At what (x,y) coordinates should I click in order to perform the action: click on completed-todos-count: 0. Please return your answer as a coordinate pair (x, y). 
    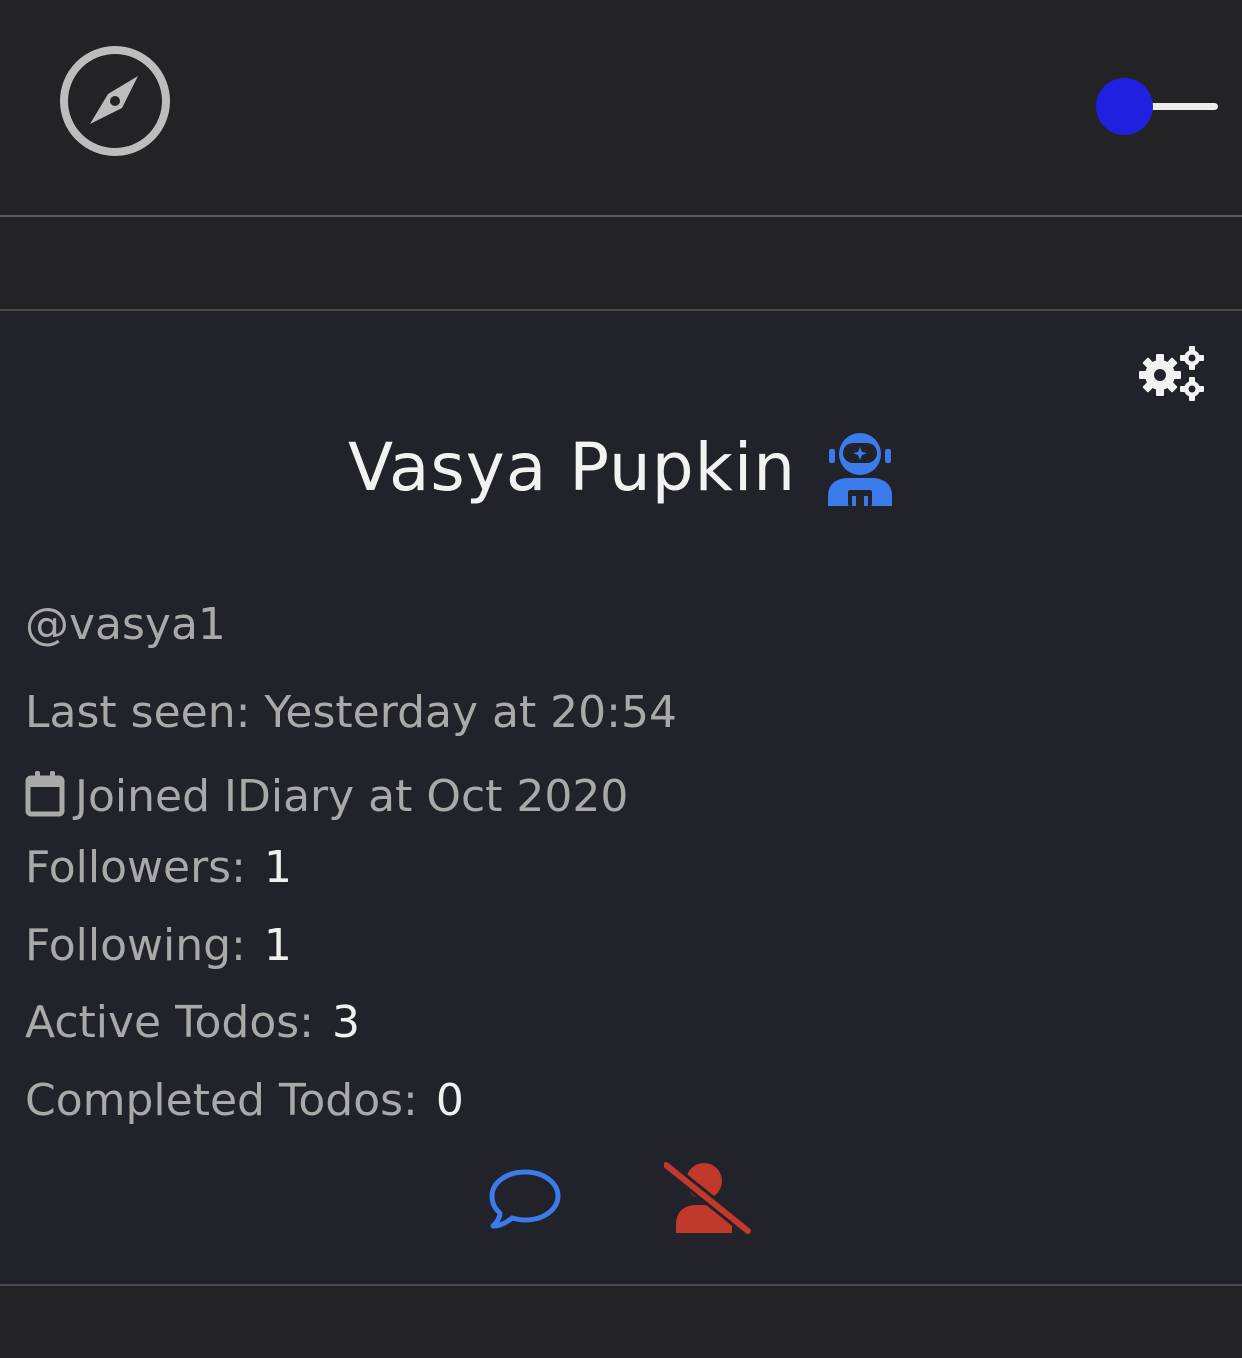
    Looking at the image, I should click on (449, 1100).